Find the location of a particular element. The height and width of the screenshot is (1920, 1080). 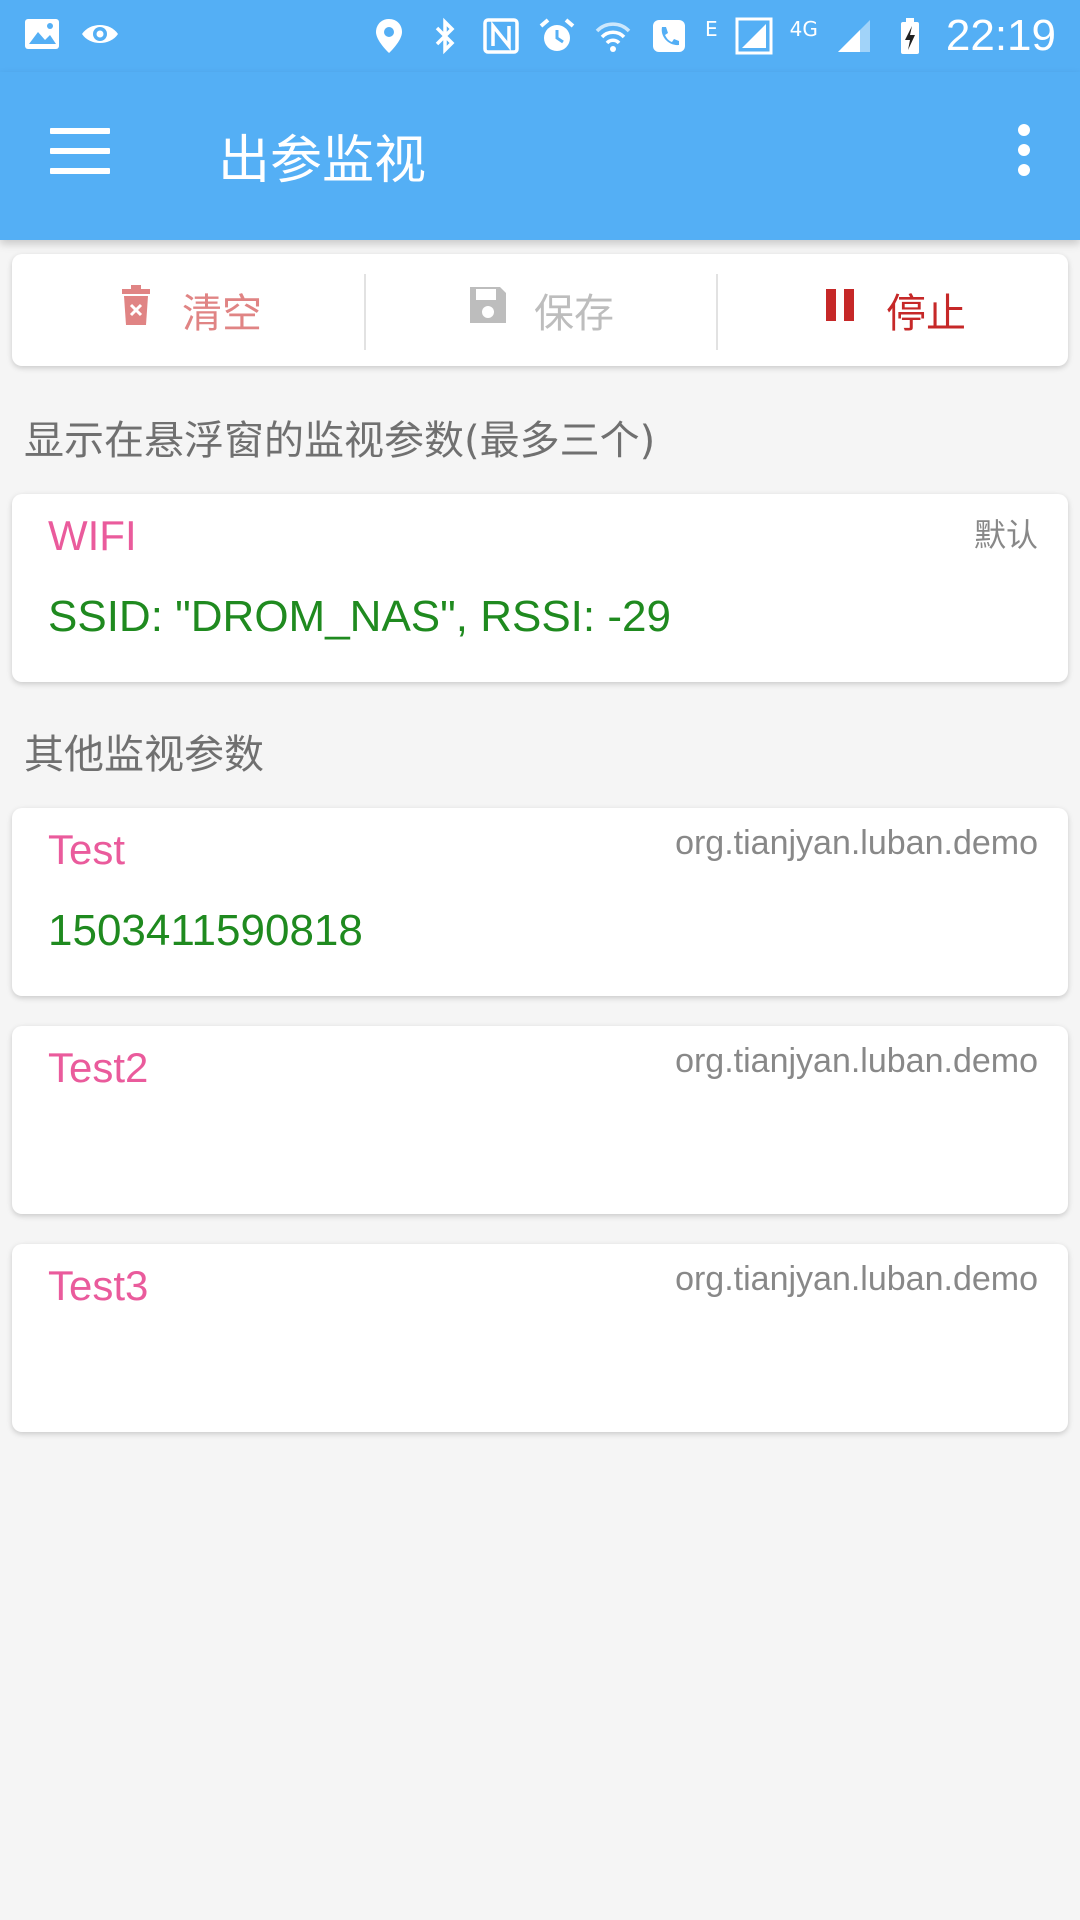

network-4g-label: 4G is located at coordinates (803, 29).